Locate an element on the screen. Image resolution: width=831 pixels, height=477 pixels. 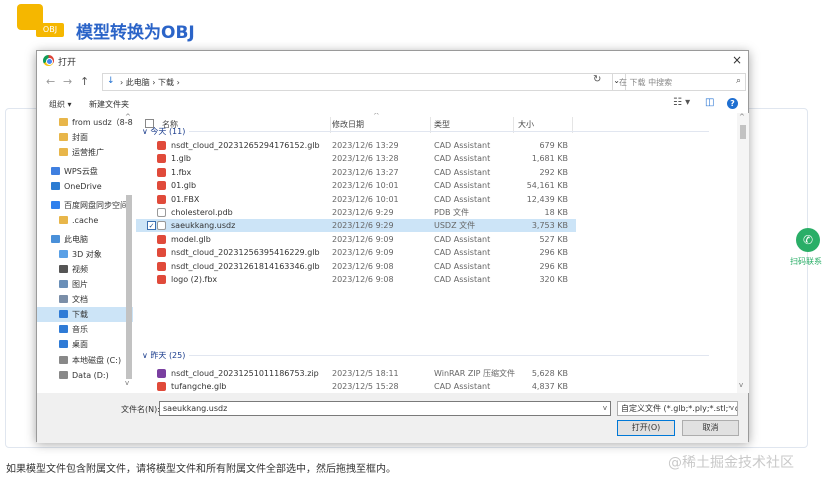
nav-scrollbar: ^ v is located at coordinates (129, 253).